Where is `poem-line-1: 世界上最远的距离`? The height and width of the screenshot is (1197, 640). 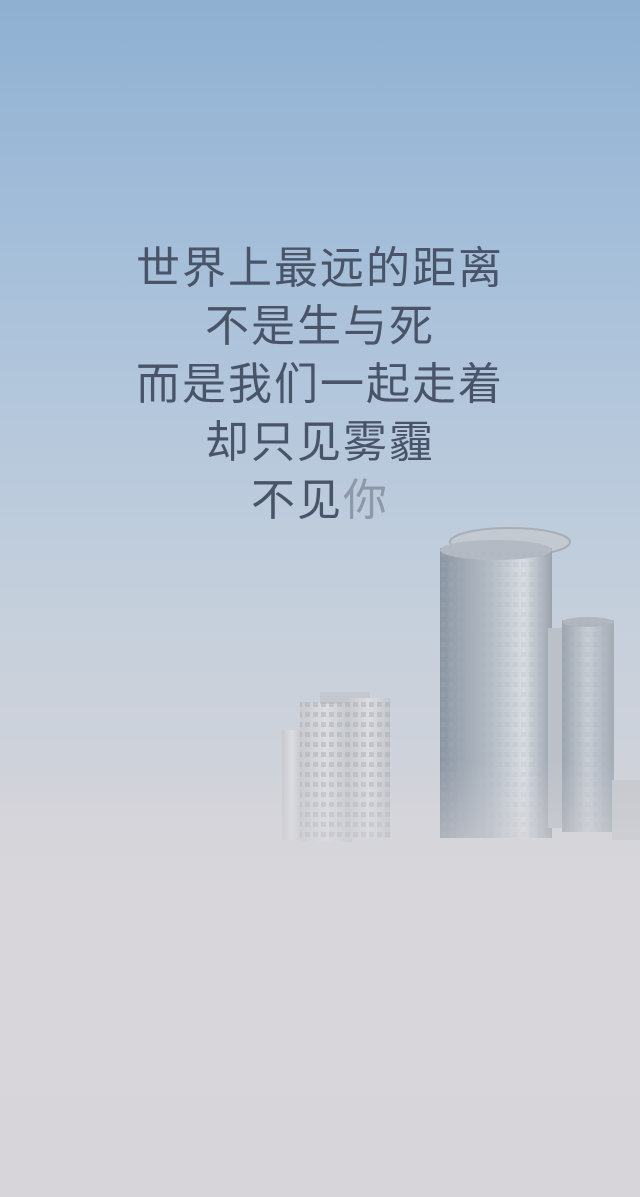
poem-line-1: 世界上最远的距离 is located at coordinates (320, 268).